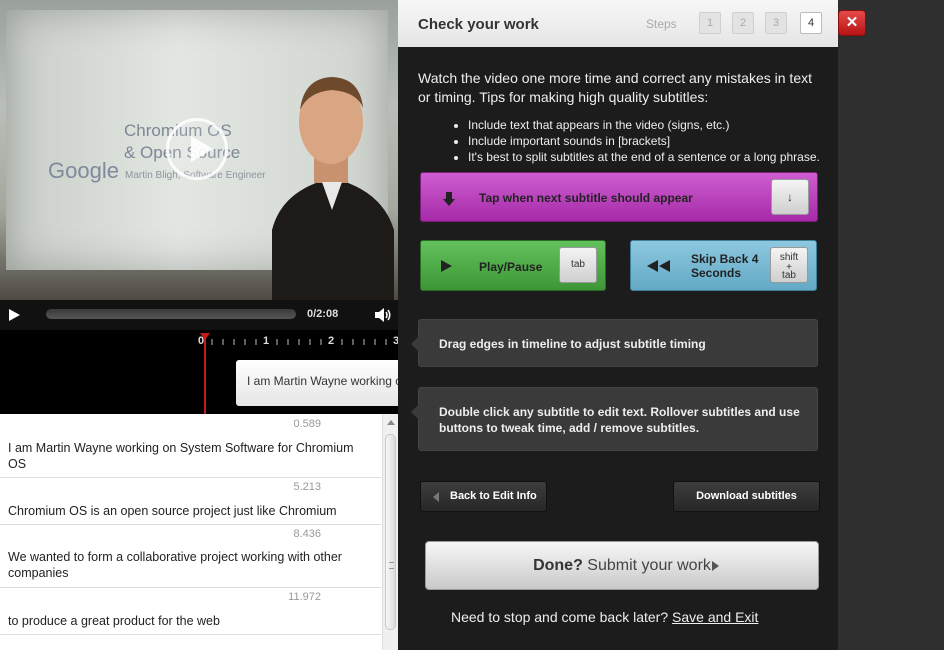 The width and height of the screenshot is (944, 650). I want to click on tab-key-icon: tab, so click(578, 265).